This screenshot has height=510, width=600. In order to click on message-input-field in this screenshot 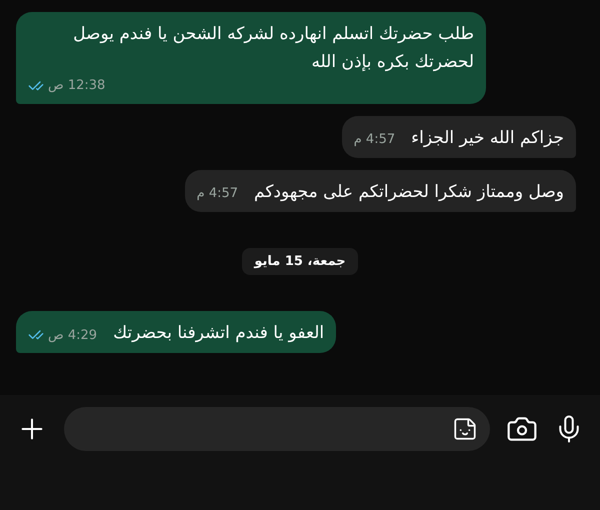, I will do `click(277, 429)`.